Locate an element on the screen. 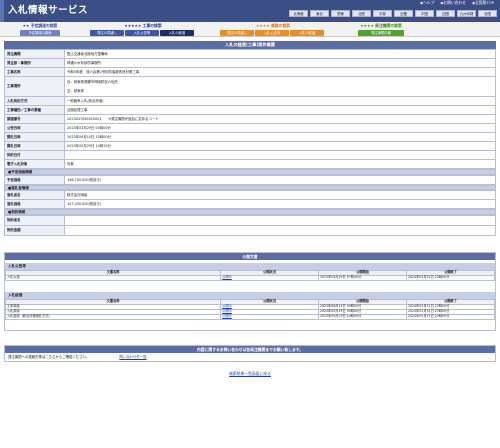 The image size is (500, 448). nav-group-title: ★★ 予定調達の検索 is located at coordinates (40, 25).